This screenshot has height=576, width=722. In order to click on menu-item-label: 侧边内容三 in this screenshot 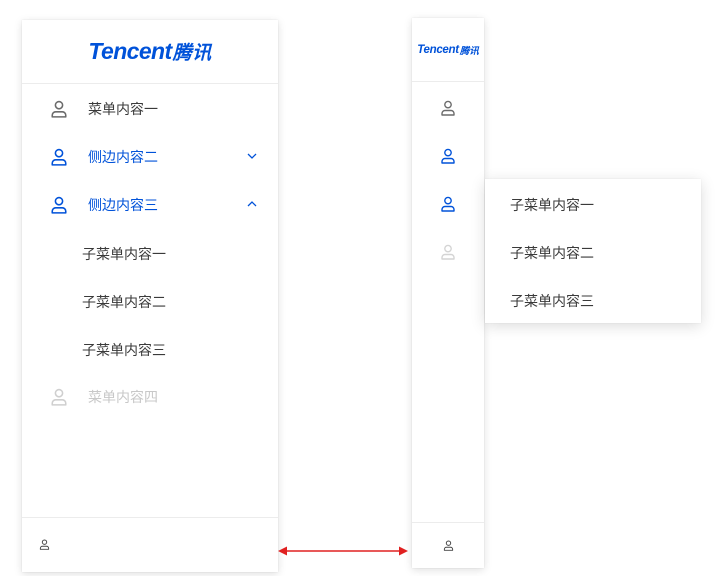, I will do `click(123, 205)`.